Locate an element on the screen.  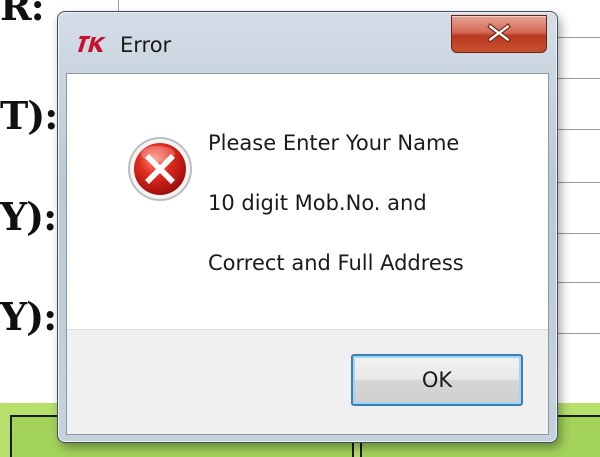
ok-button: OK is located at coordinates (437, 380).